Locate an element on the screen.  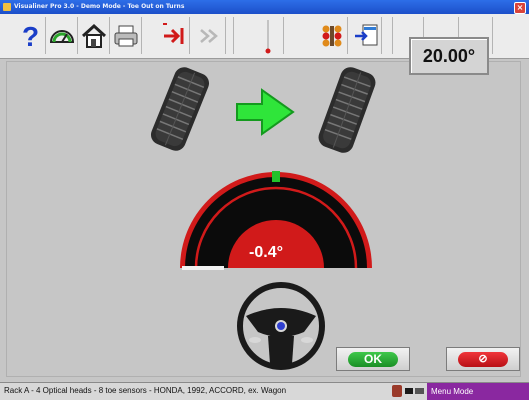
mode-indicator: Menu Mode is located at coordinates (478, 391).